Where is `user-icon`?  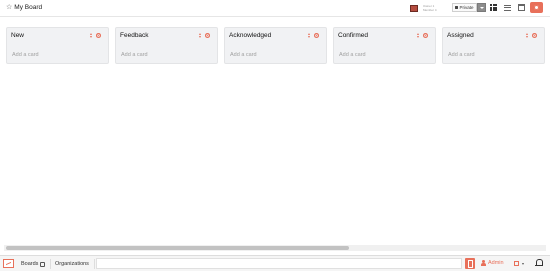 user-icon is located at coordinates (483, 263).